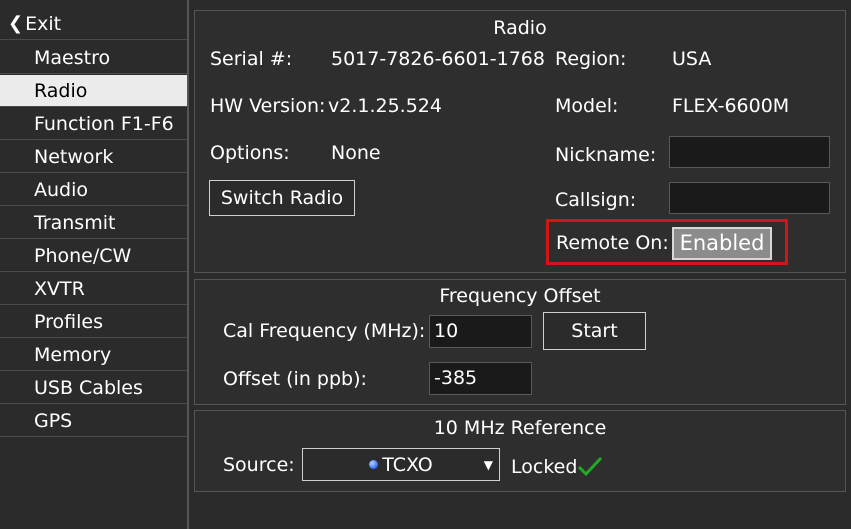 This screenshot has width=851, height=529. I want to click on exit-label: Exit, so click(43, 23).